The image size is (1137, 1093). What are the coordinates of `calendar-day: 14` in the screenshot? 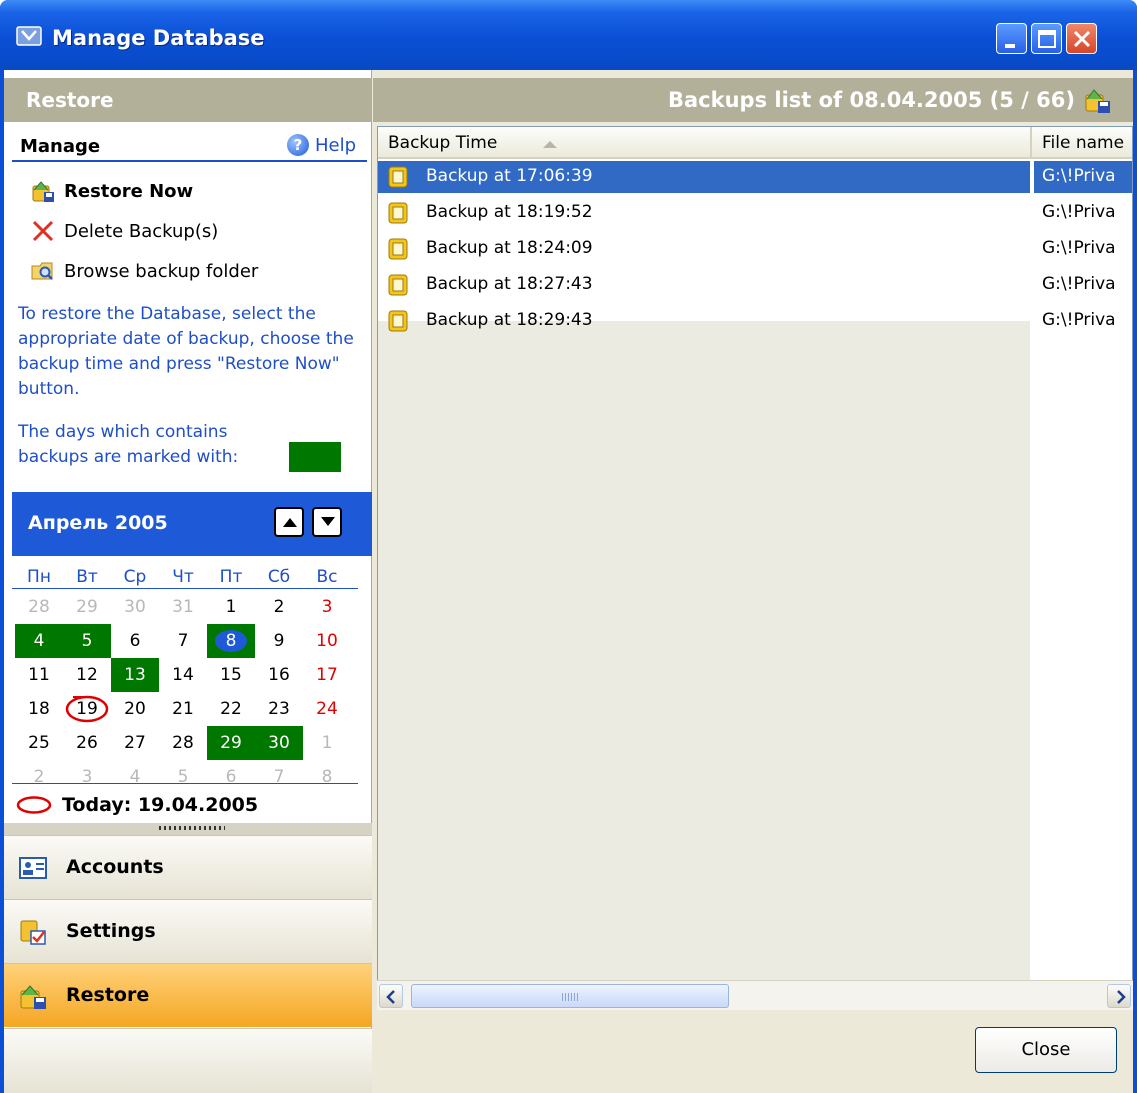 It's located at (183, 675).